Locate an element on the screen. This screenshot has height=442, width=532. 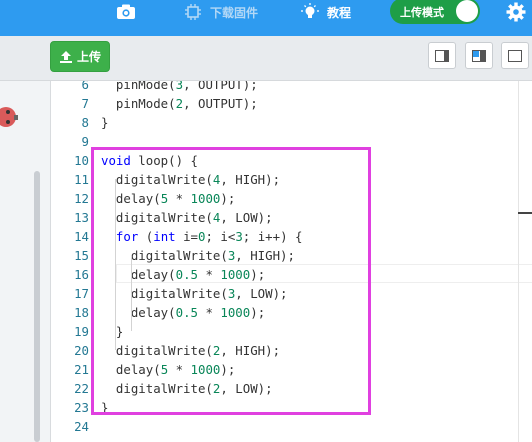
view-toggle-split-button is located at coordinates (479, 55).